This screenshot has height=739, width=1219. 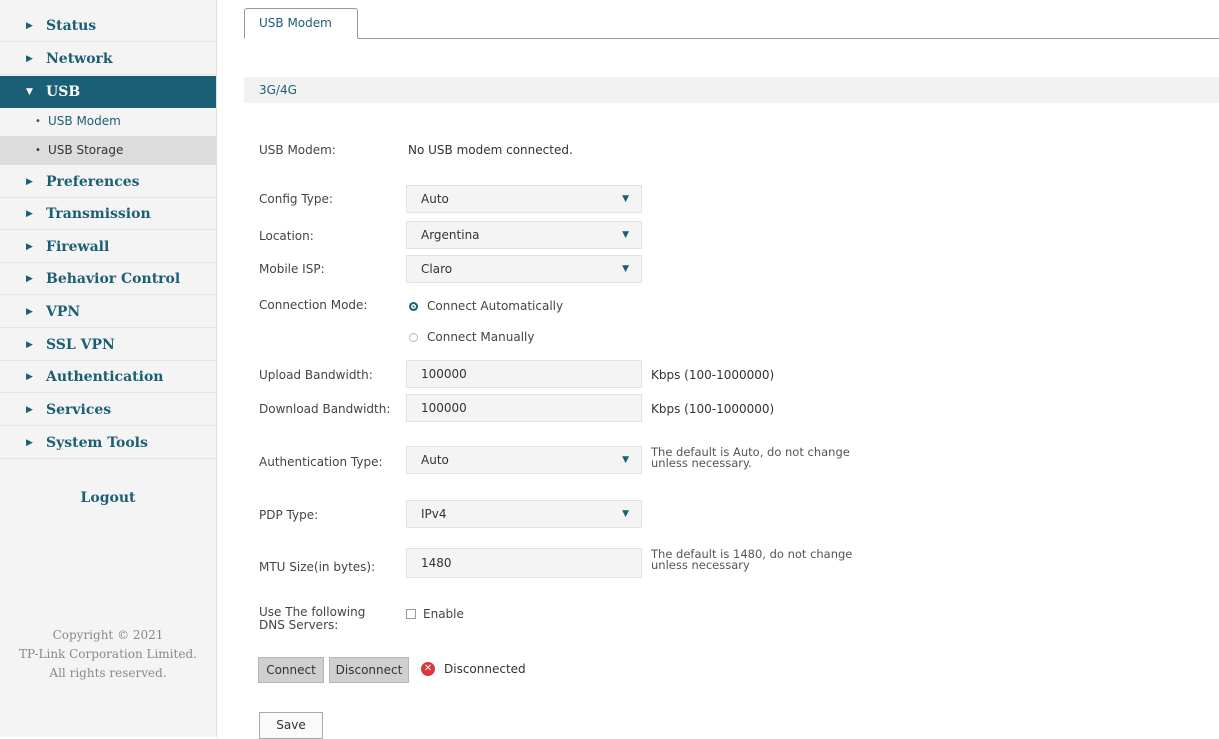 I want to click on sidebar-item-firewall: ▶ Firewall, so click(x=108, y=247).